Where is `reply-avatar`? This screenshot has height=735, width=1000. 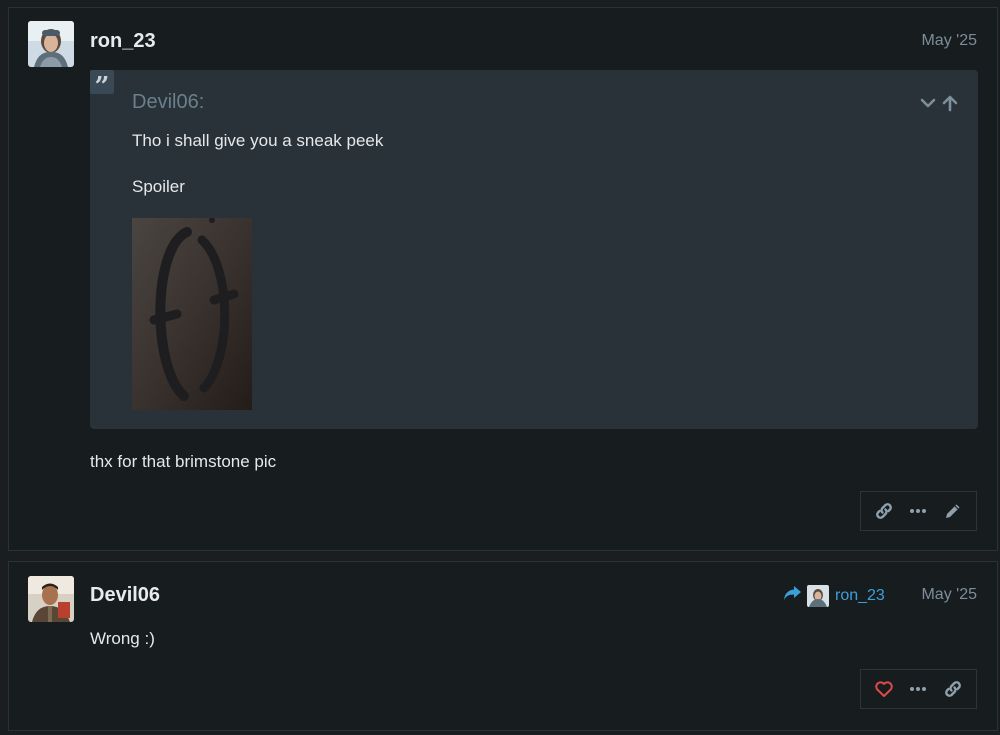 reply-avatar is located at coordinates (818, 595).